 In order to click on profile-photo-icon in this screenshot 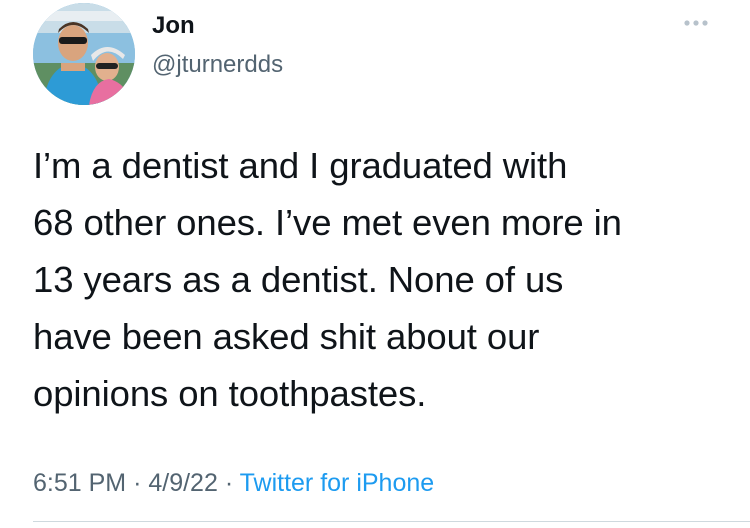, I will do `click(84, 54)`.